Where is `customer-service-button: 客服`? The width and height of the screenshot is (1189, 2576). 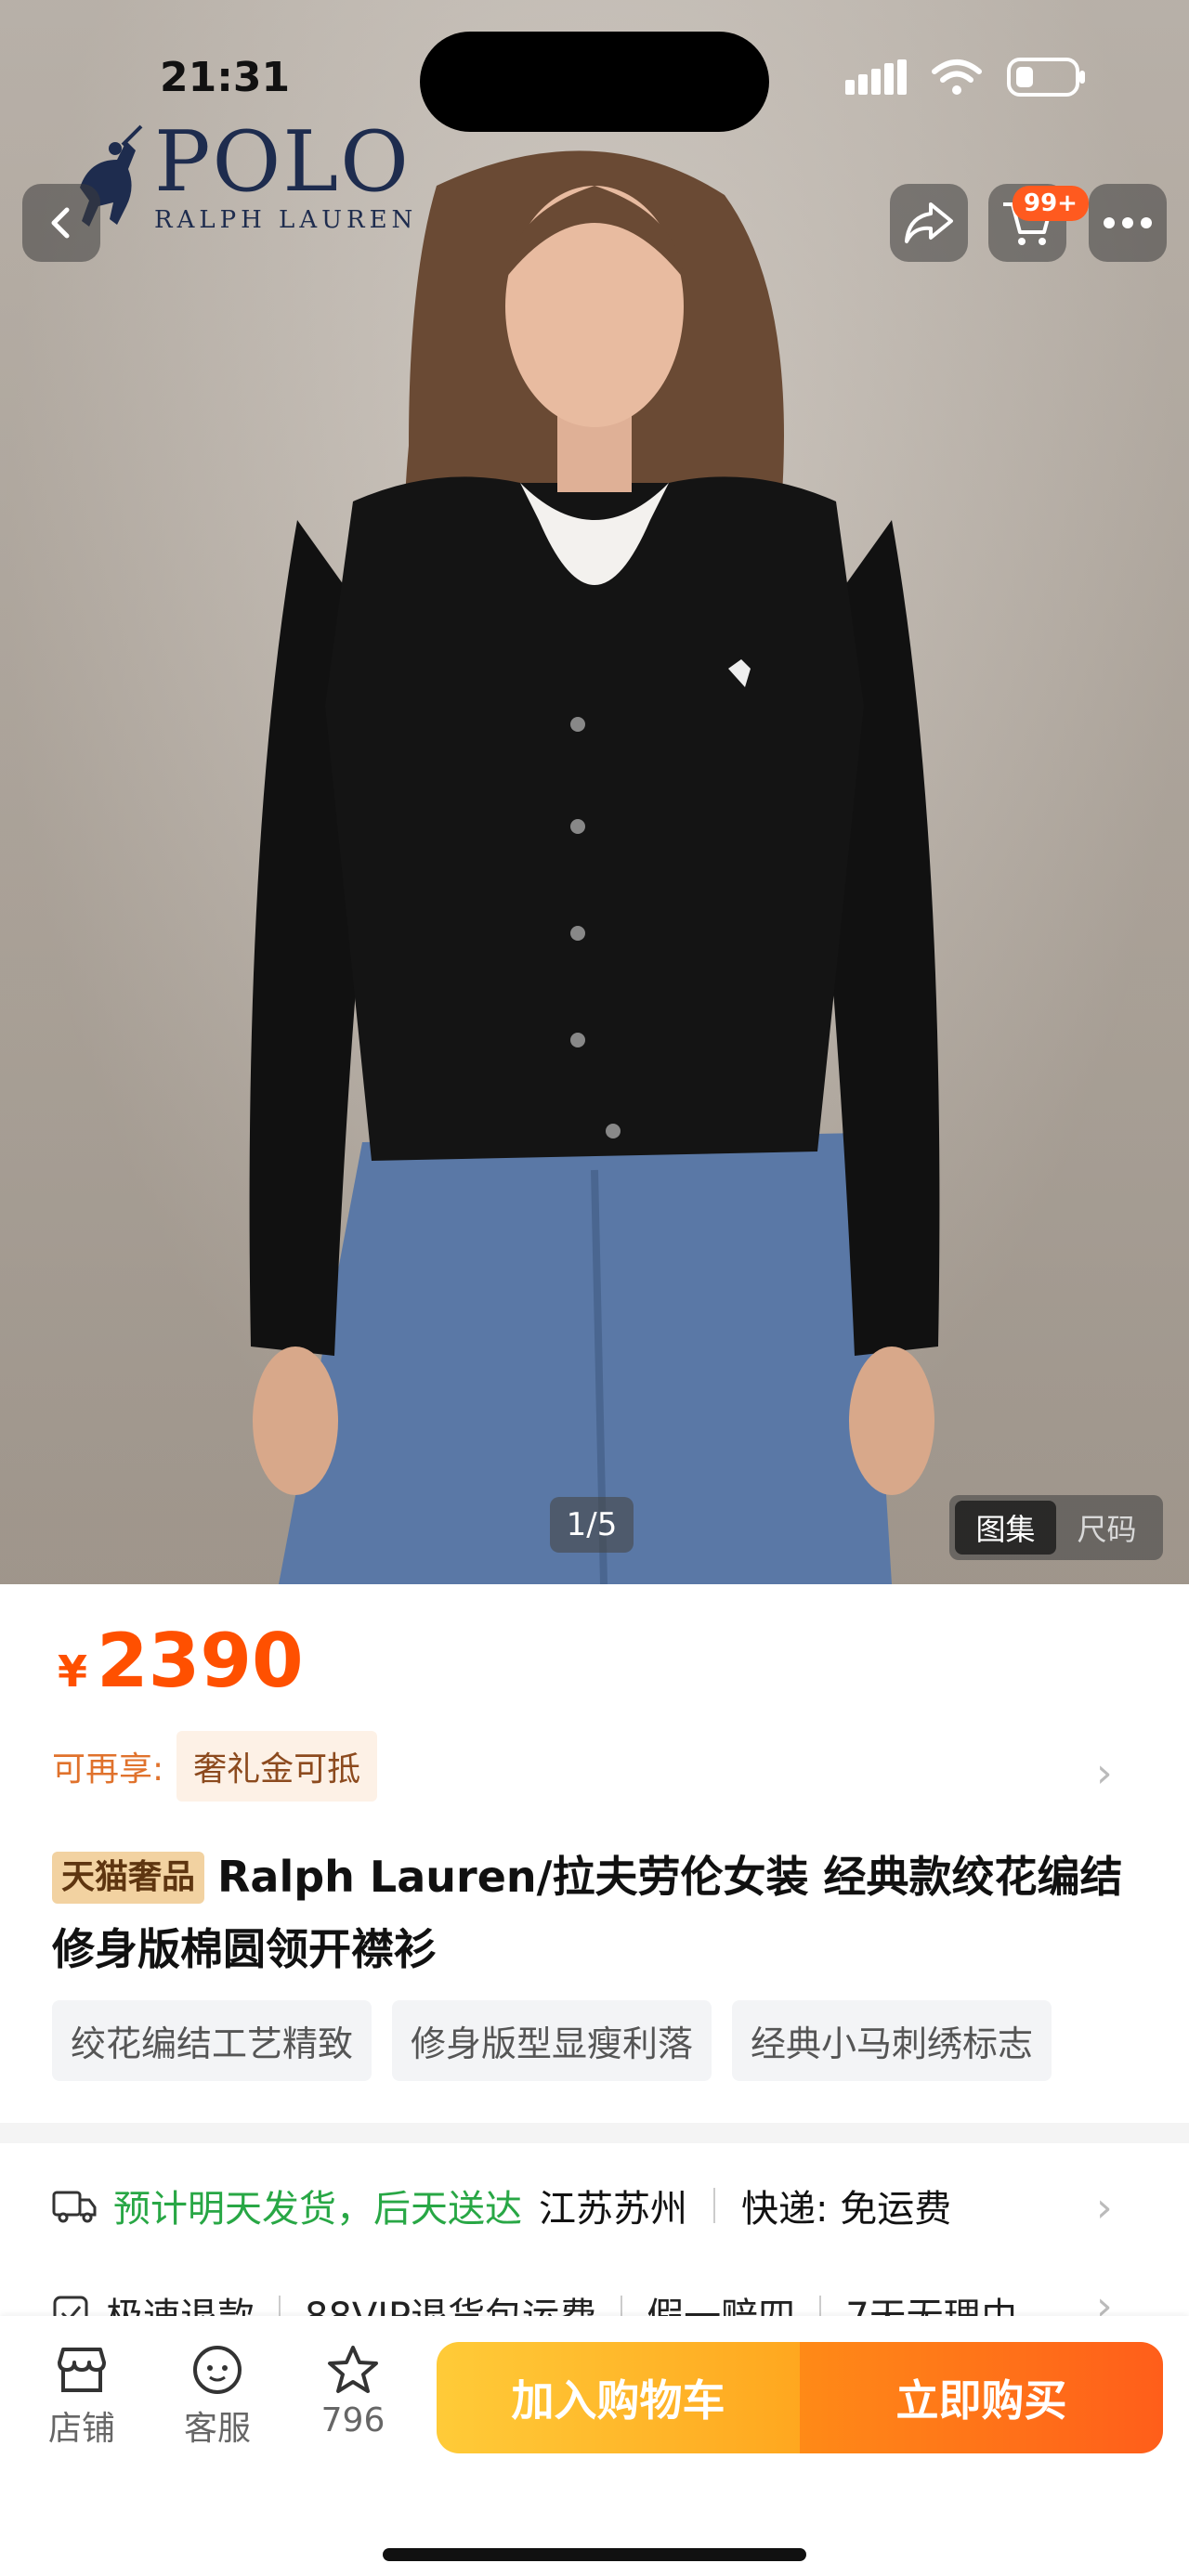 customer-service-button: 客服 is located at coordinates (218, 2397).